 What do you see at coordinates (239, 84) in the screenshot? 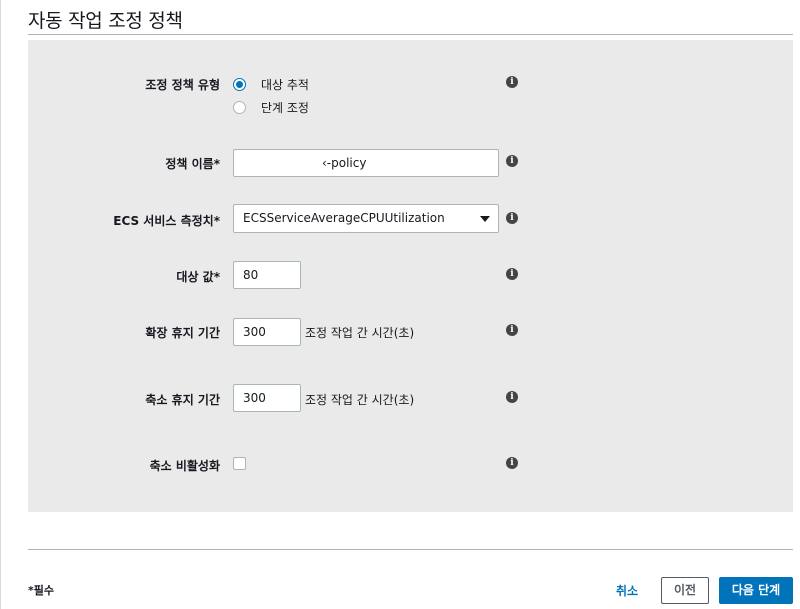
I see `radio-target-tracking-button` at bounding box center [239, 84].